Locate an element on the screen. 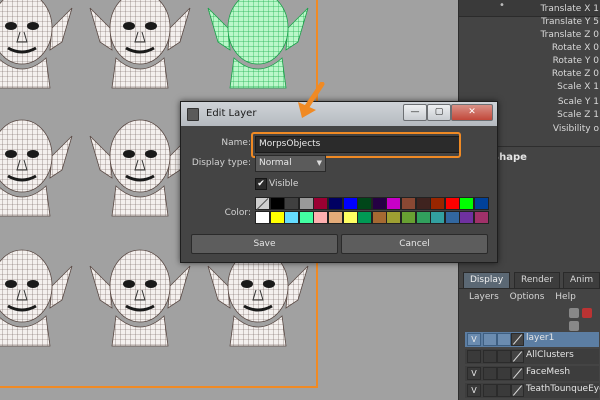  layer-visibility-toggle is located at coordinates (474, 356).